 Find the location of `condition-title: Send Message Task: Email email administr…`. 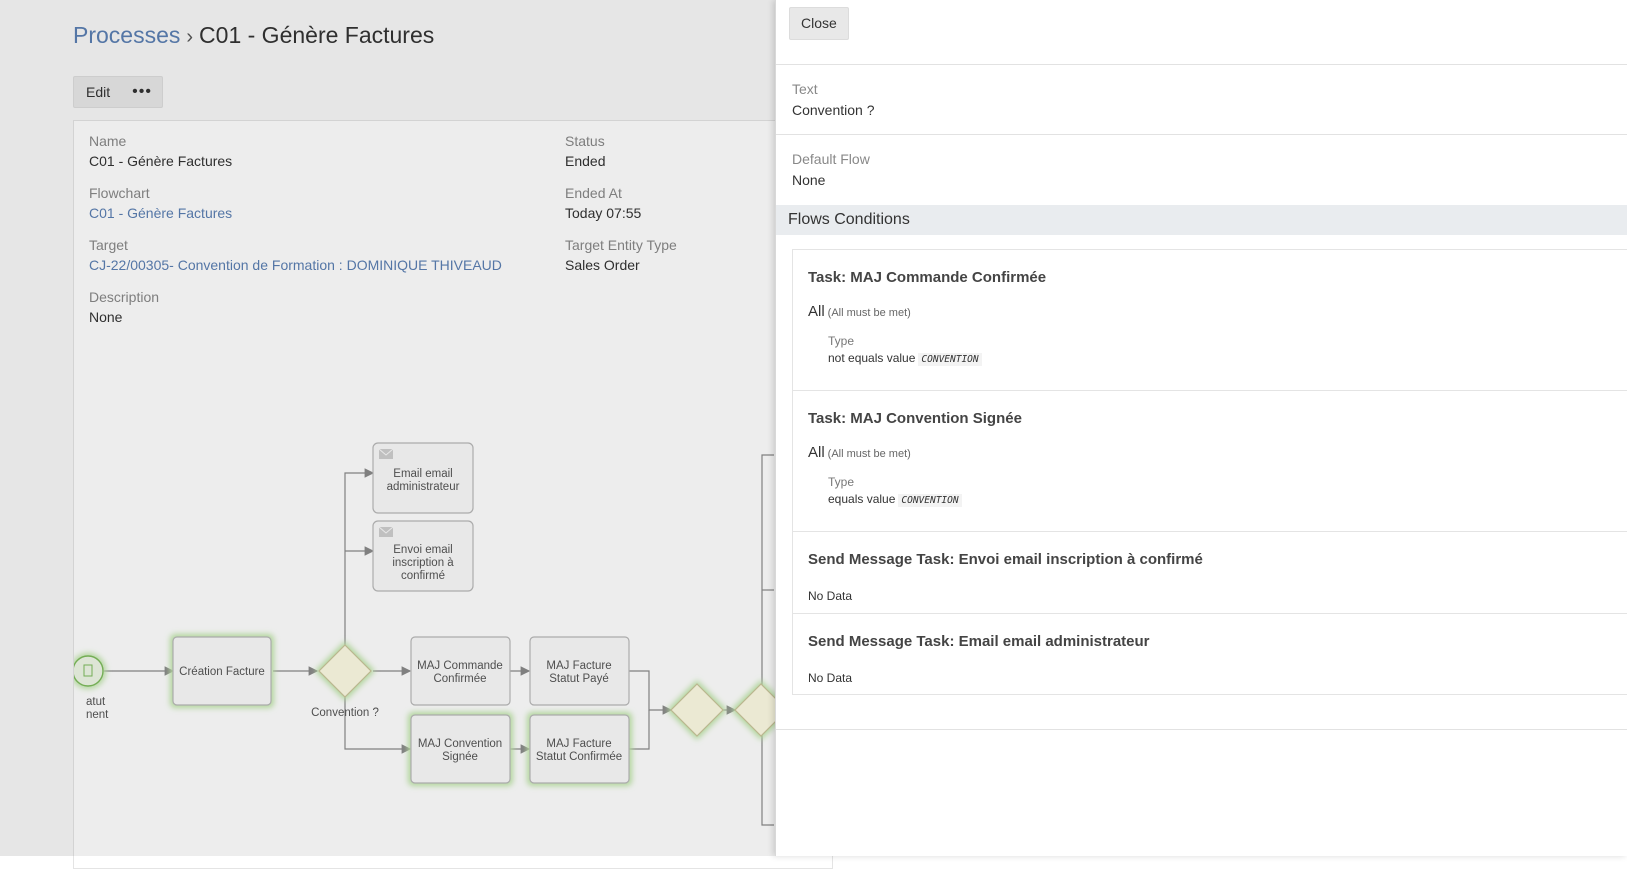

condition-title: Send Message Task: Email email administr… is located at coordinates (979, 641).